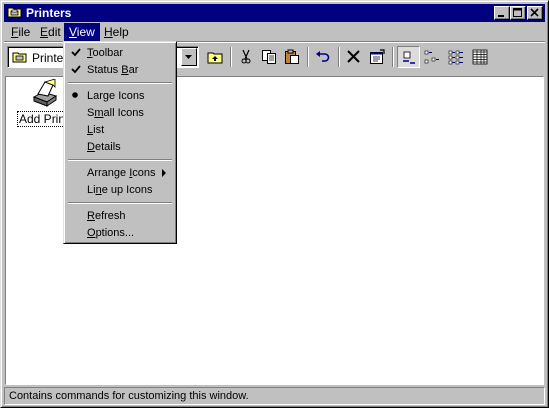  I want to click on up-one-level-icon, so click(215, 58).